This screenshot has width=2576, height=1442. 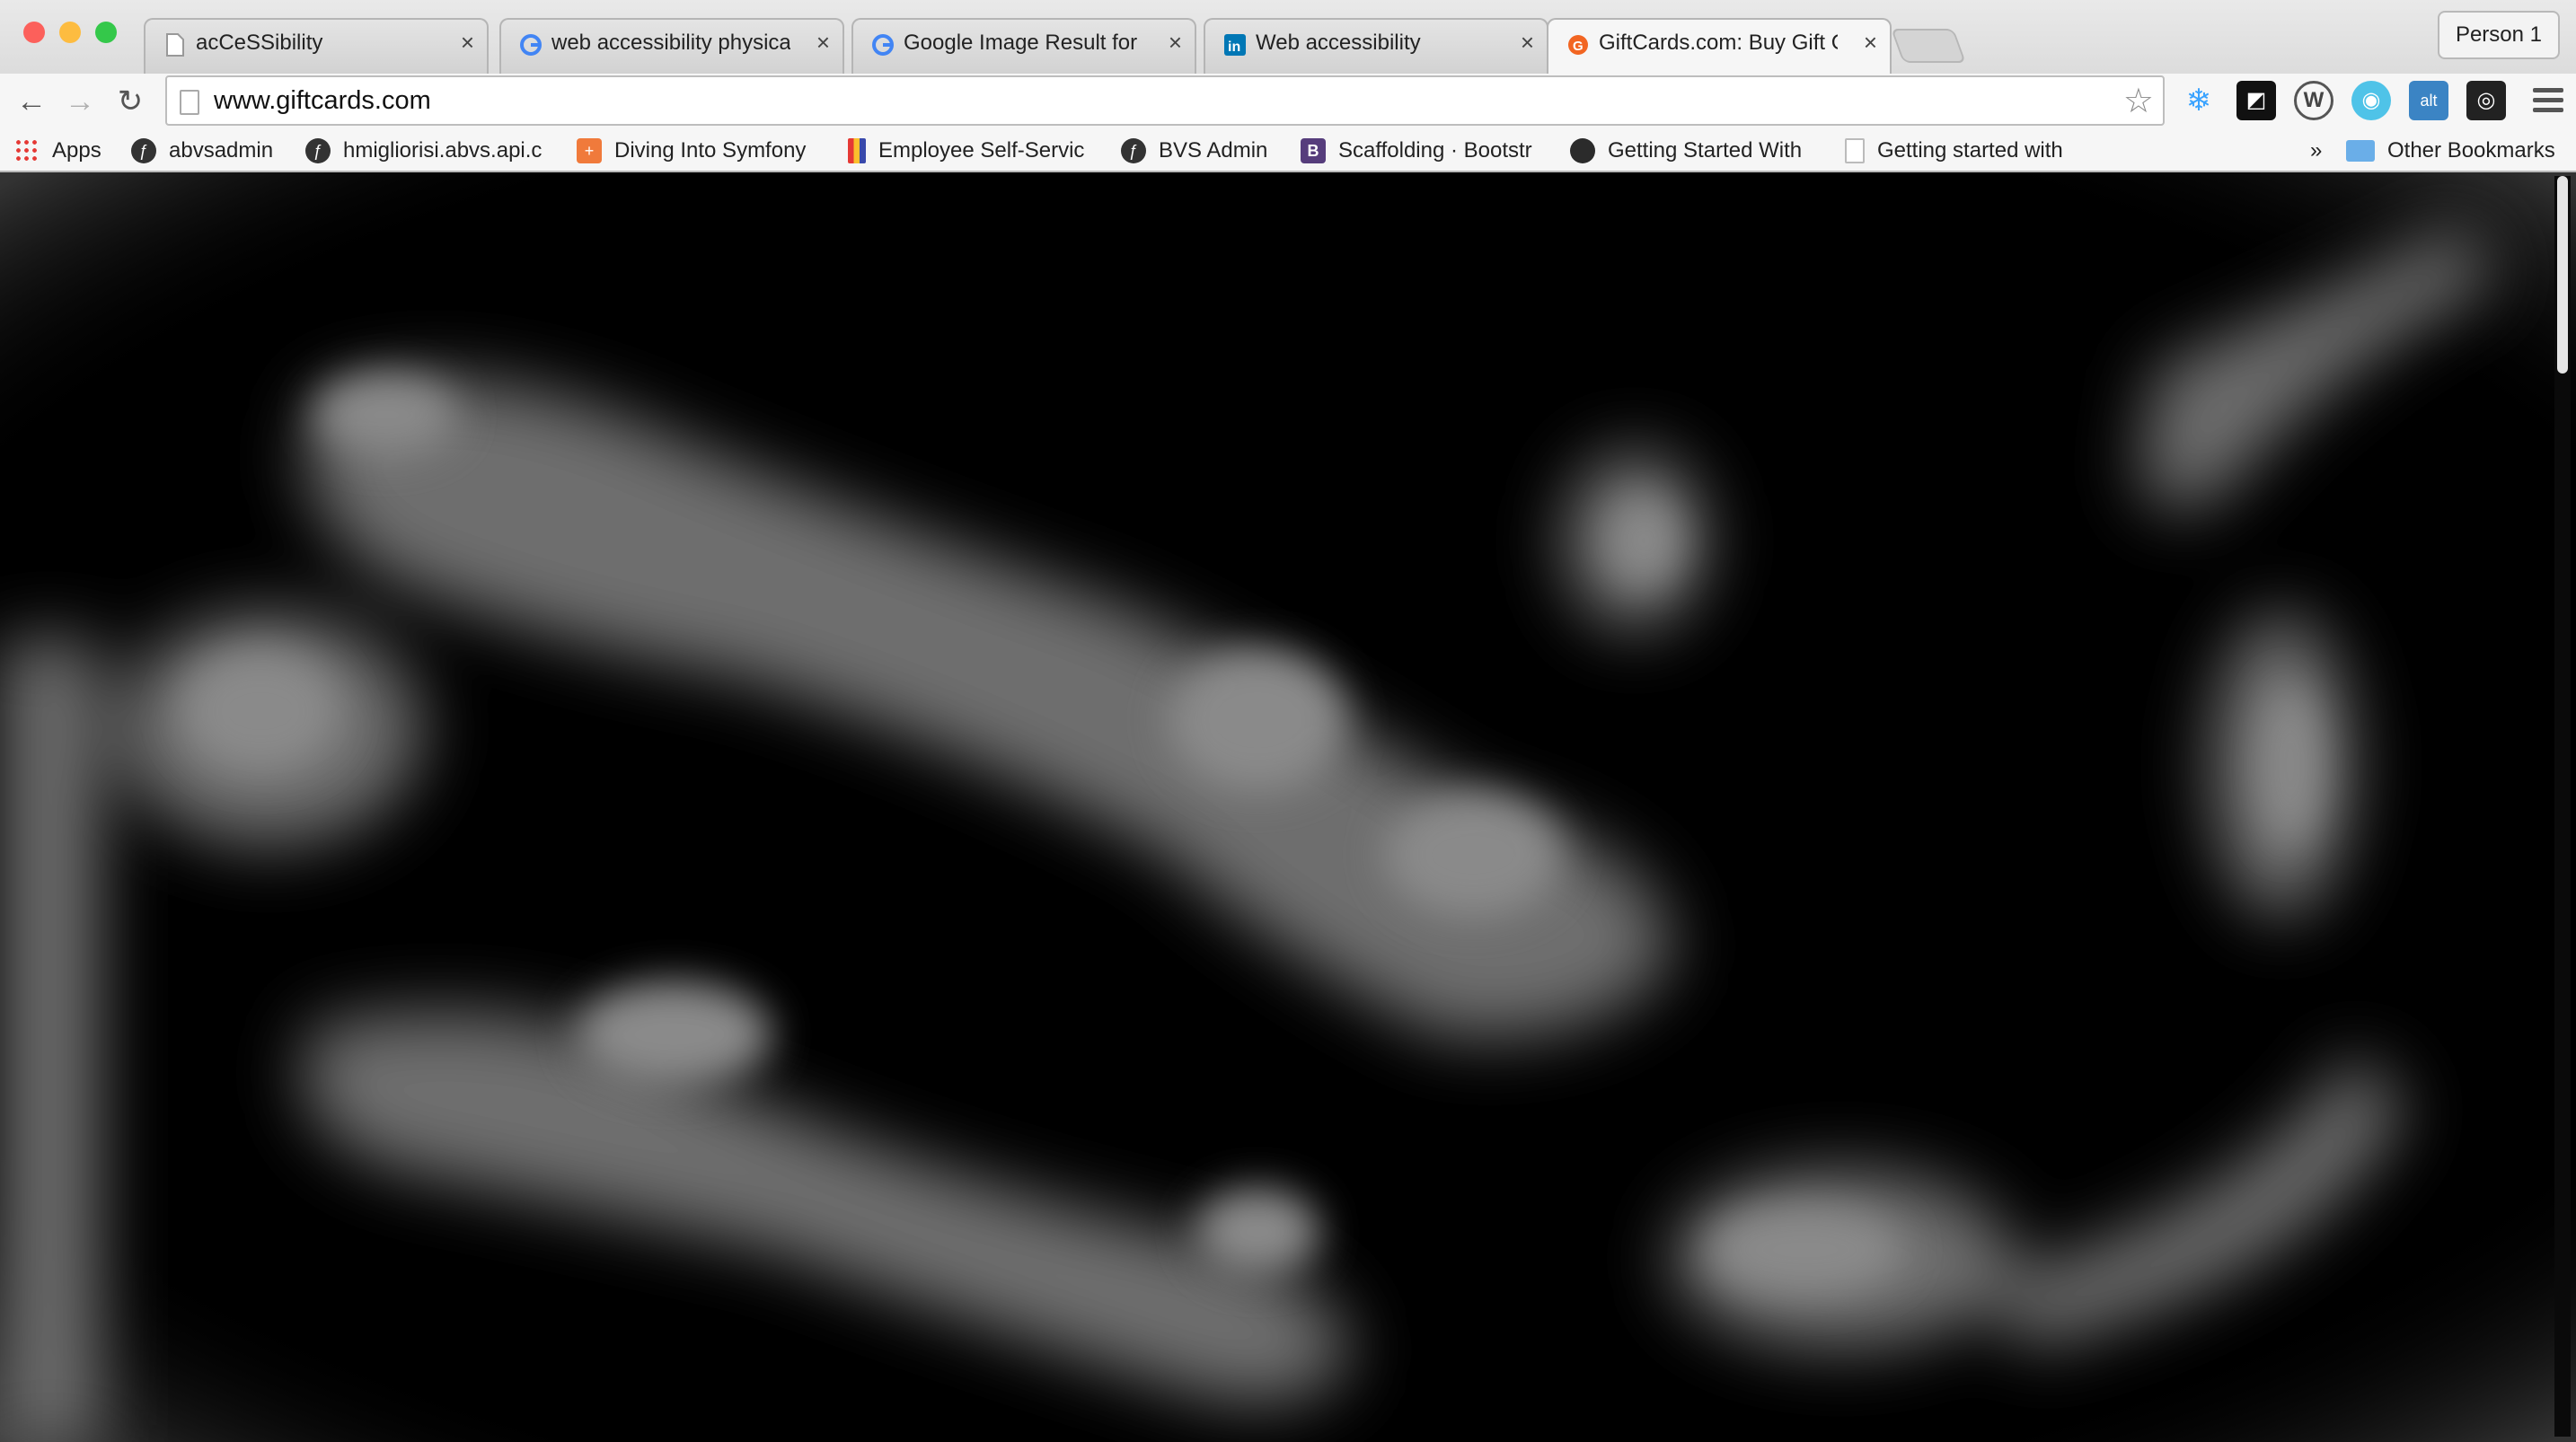 I want to click on bookmarks-overflow-button: », so click(x=2322, y=151).